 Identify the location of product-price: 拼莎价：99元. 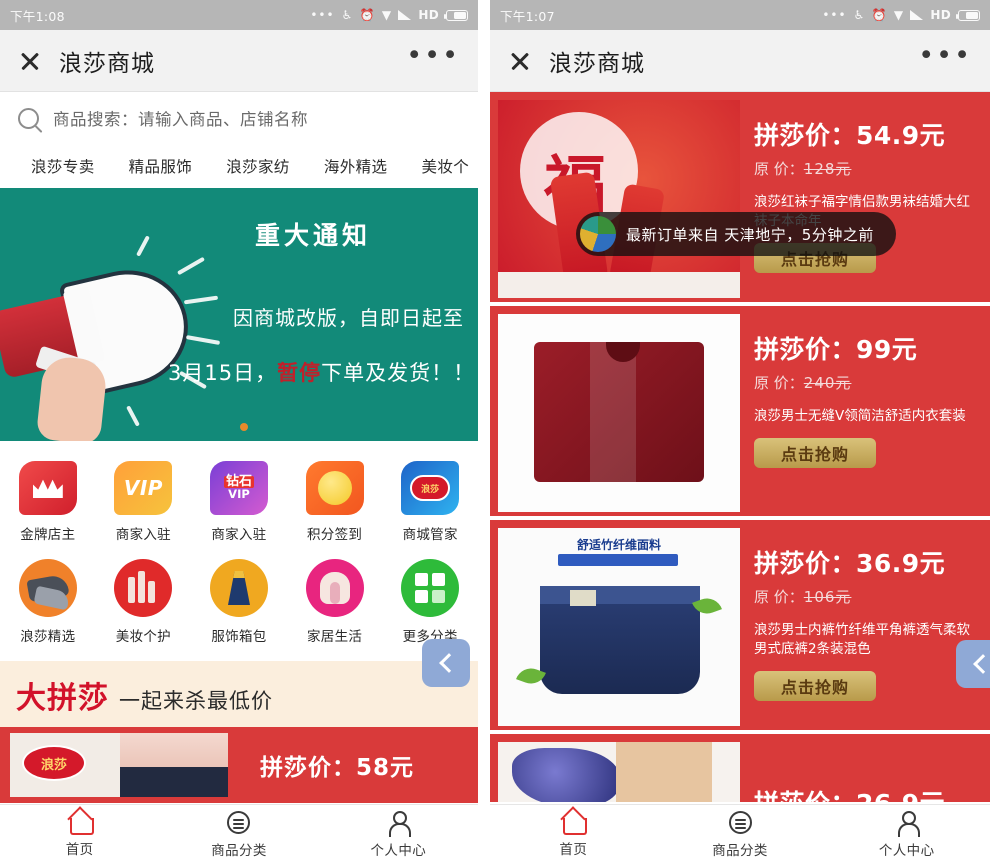
(836, 349).